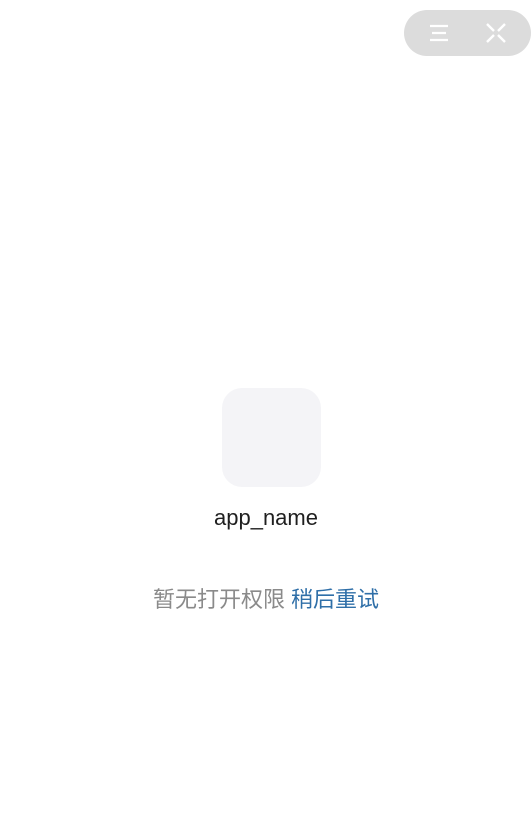  I want to click on close-button, so click(496, 33).